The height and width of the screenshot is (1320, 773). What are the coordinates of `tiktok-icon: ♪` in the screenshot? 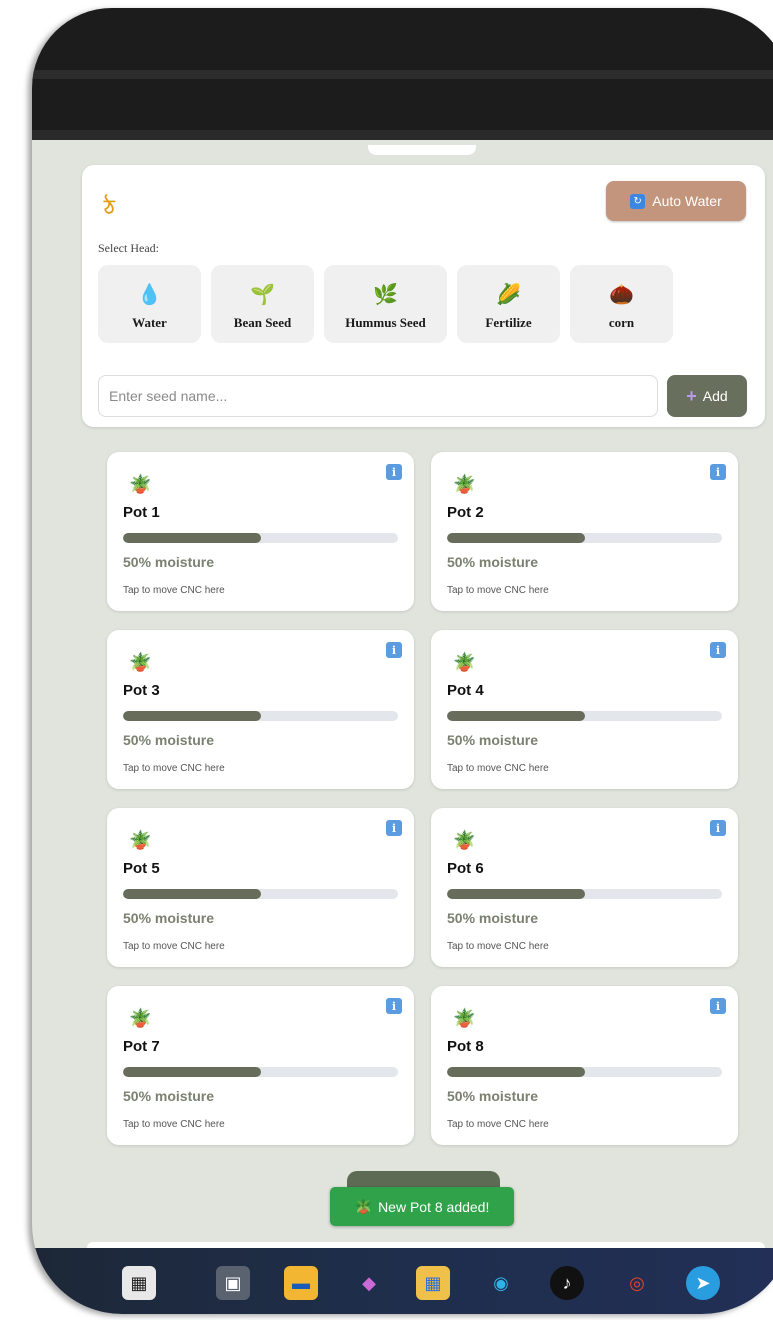 It's located at (567, 1283).